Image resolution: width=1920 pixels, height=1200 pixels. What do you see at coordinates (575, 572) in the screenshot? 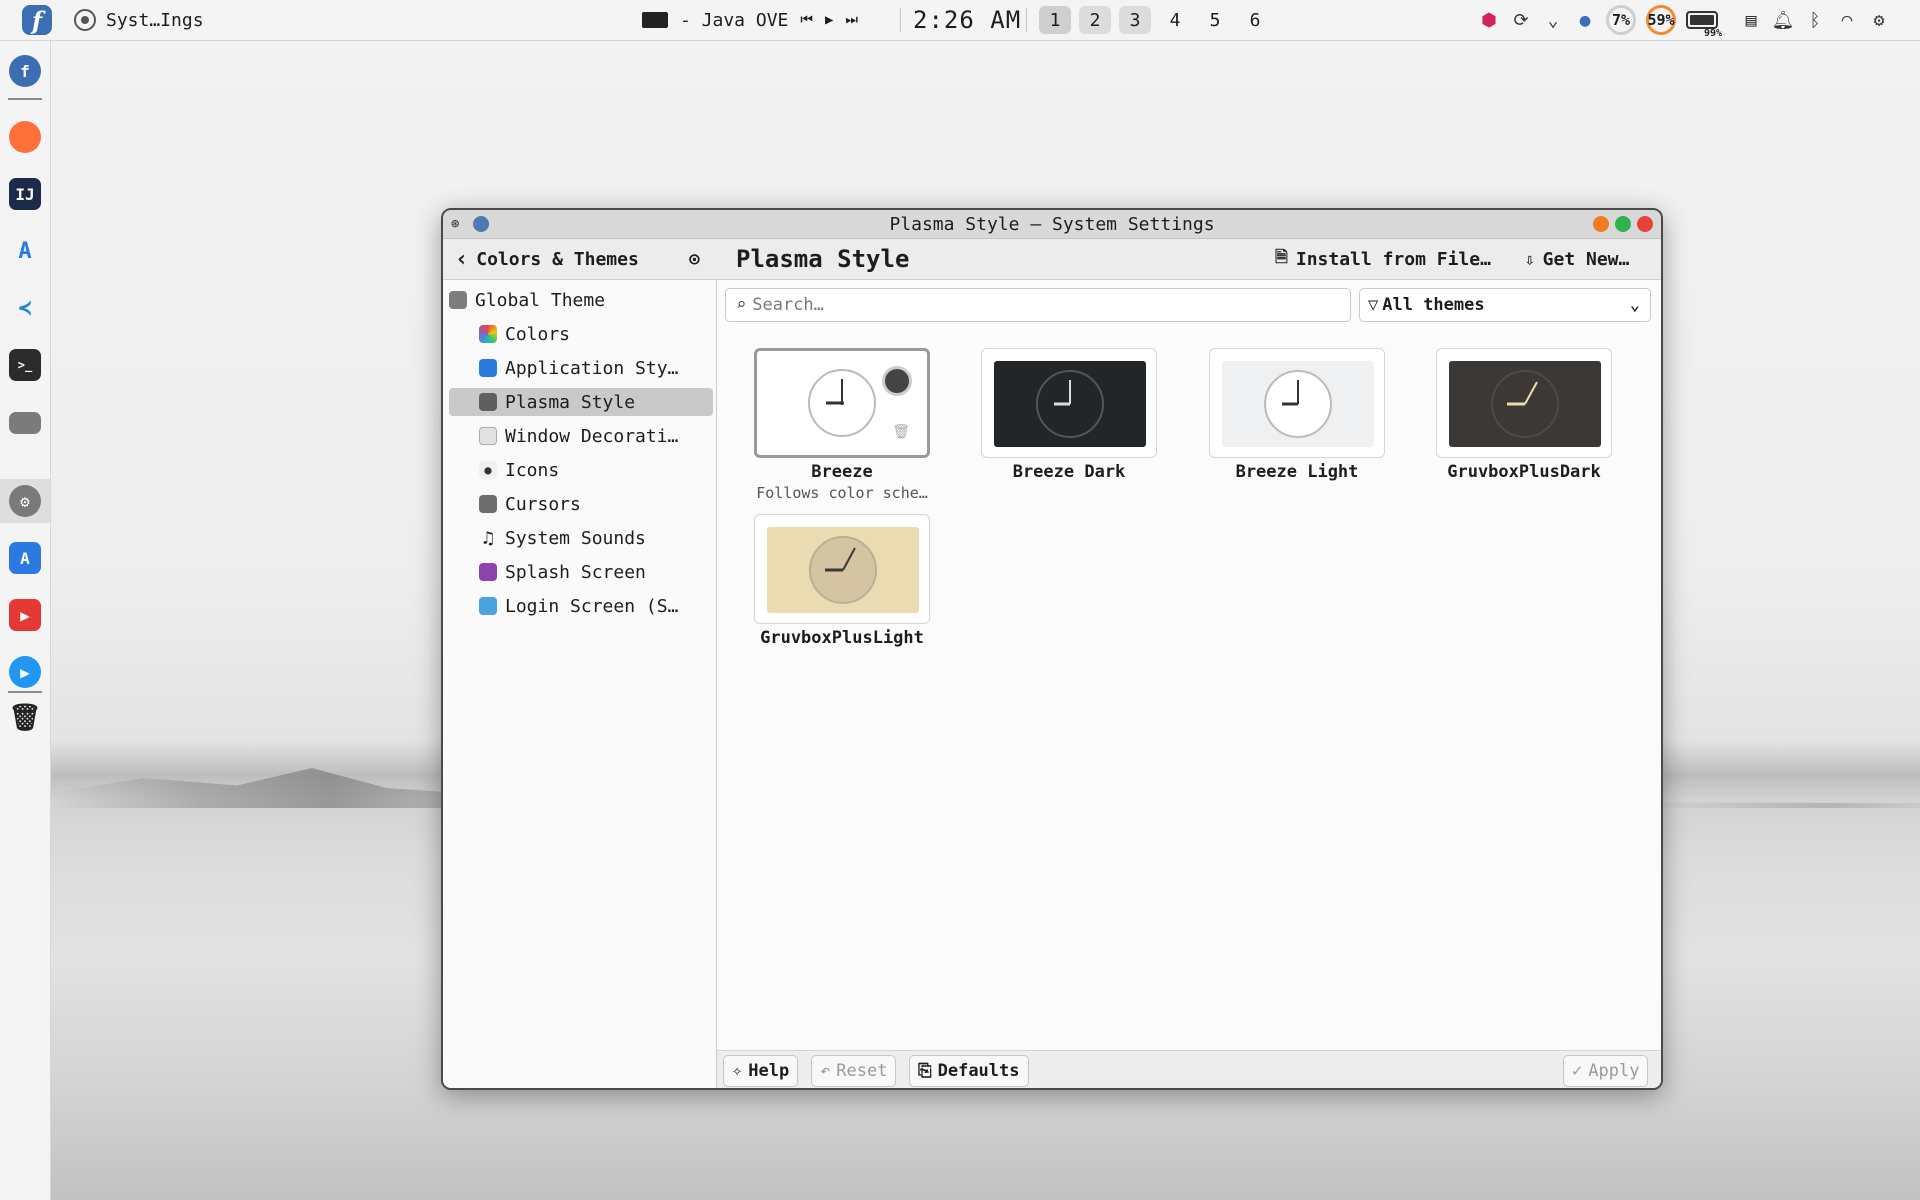
I see `sidebar-item-label: Splash Screen` at bounding box center [575, 572].